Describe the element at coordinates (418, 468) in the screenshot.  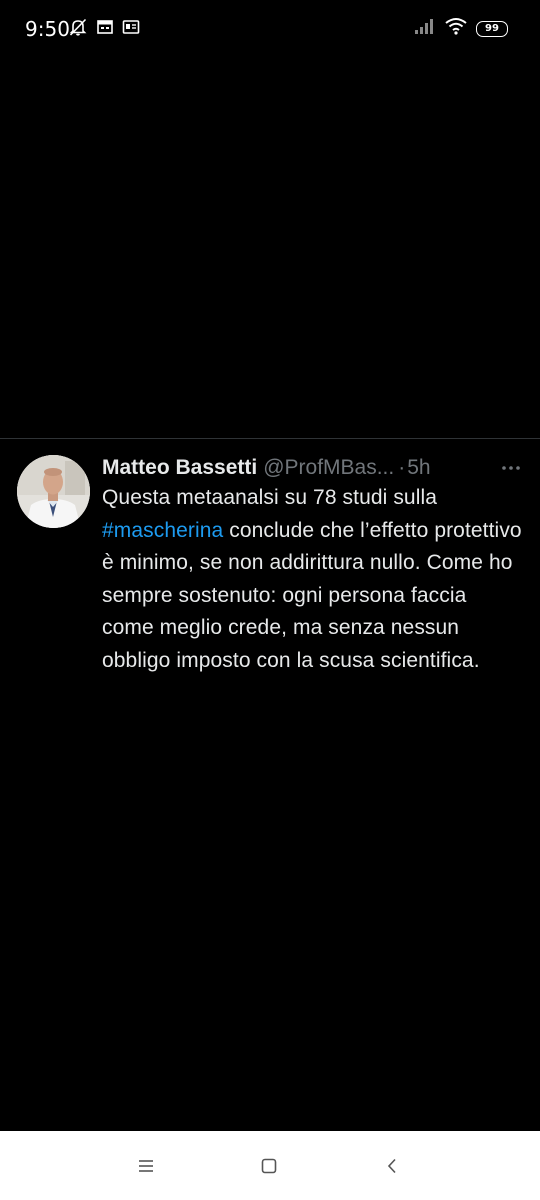
I see `timestamp: 5h` at that location.